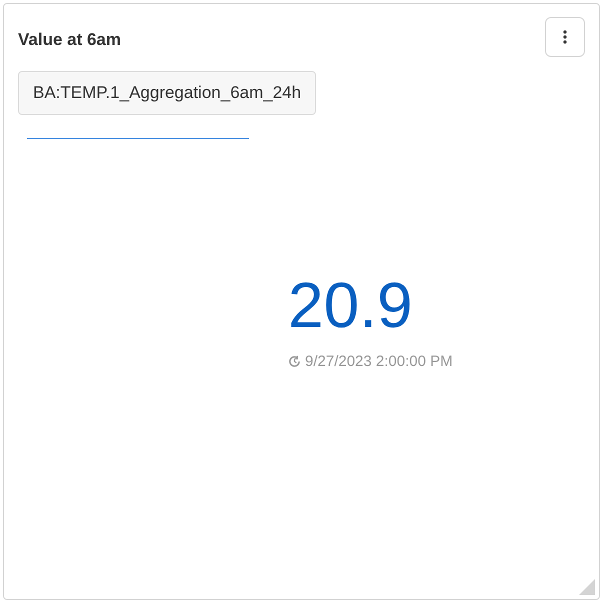 The width and height of the screenshot is (603, 604). What do you see at coordinates (70, 40) in the screenshot?
I see `card-title: Value at 6am` at bounding box center [70, 40].